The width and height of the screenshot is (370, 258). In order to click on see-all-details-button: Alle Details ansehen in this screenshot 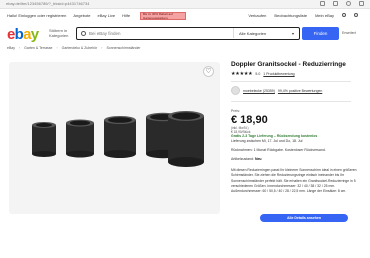, I will do `click(304, 218)`.